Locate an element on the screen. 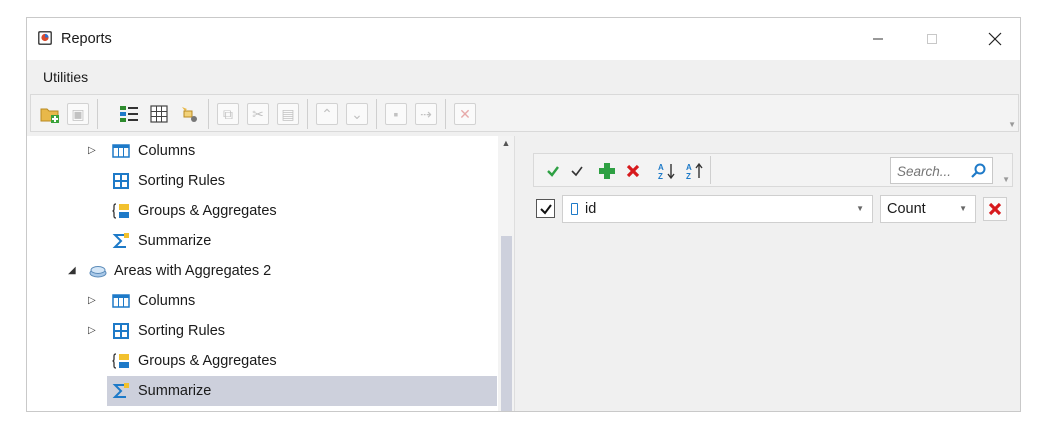 The width and height of the screenshot is (1050, 437). add-aggregate-button is located at coordinates (607, 171).